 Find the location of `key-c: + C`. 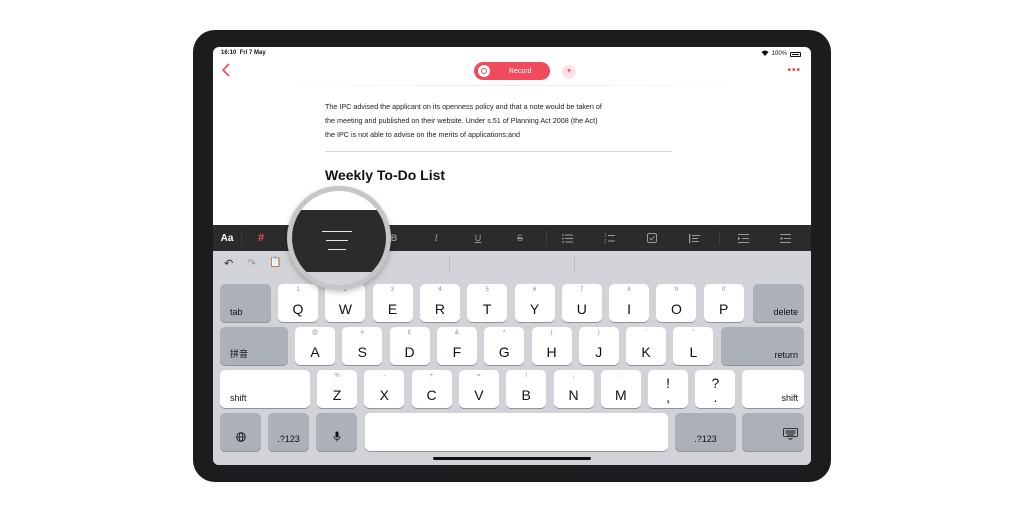

key-c: + C is located at coordinates (431, 389).